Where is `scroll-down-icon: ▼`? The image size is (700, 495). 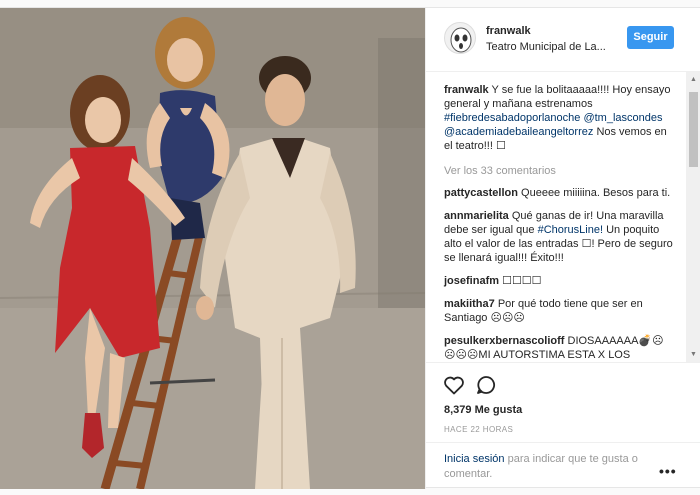 scroll-down-icon: ▼ is located at coordinates (693, 354).